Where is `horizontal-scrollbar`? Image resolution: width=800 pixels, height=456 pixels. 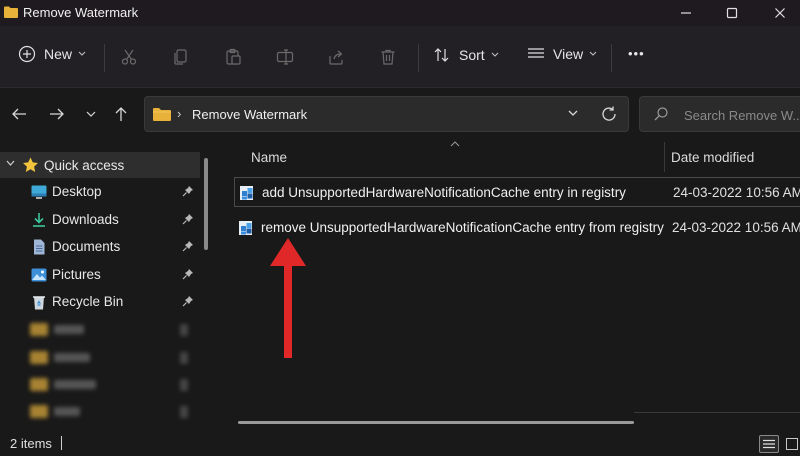
horizontal-scrollbar is located at coordinates (436, 422).